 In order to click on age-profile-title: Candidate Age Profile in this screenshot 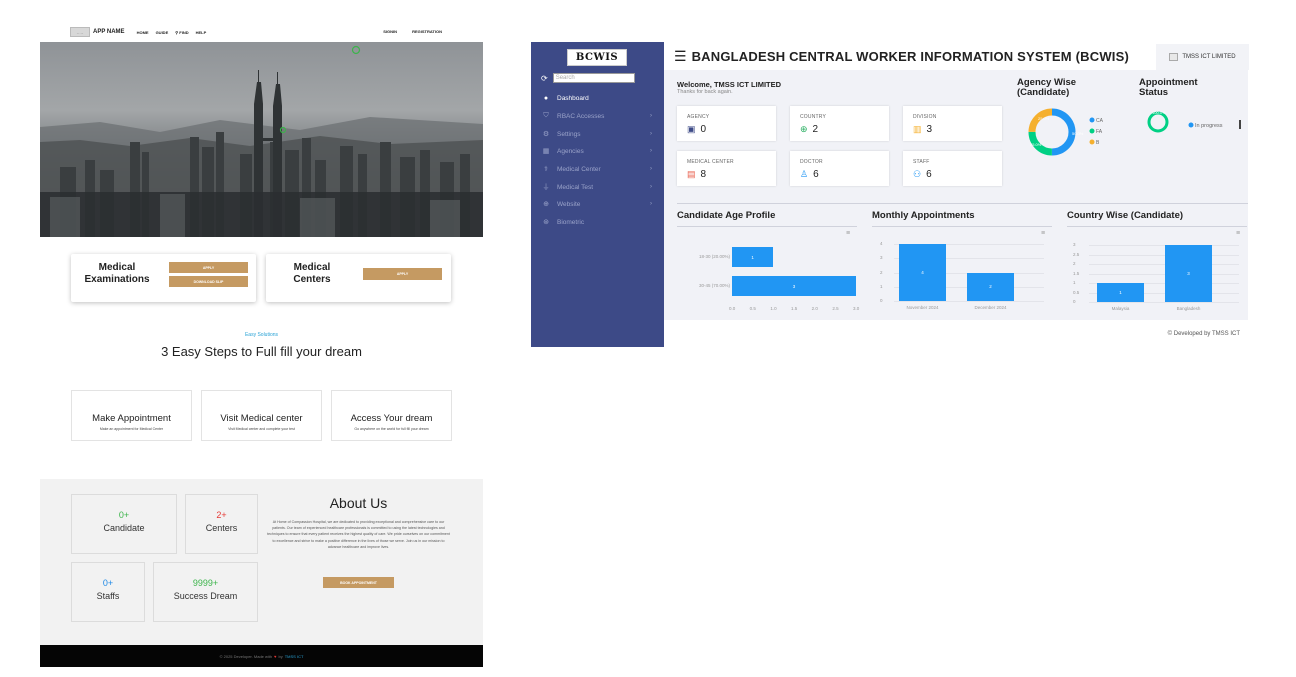, I will do `click(726, 215)`.